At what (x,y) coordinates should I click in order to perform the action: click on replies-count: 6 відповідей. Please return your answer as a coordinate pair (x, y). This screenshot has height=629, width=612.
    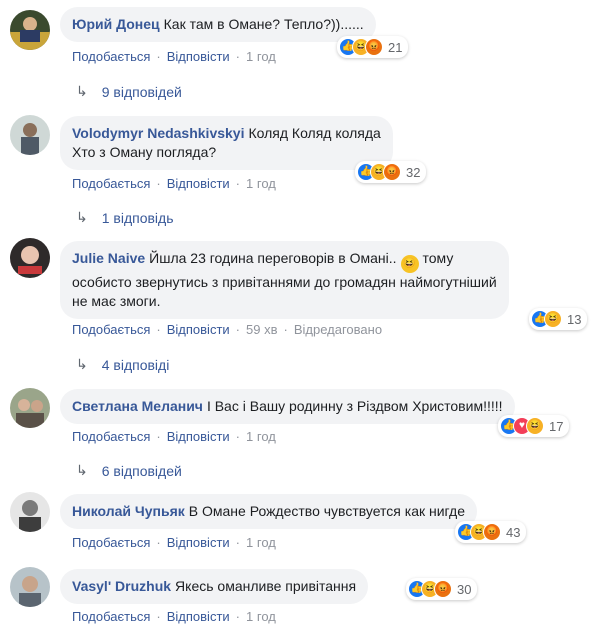
    Looking at the image, I should click on (142, 471).